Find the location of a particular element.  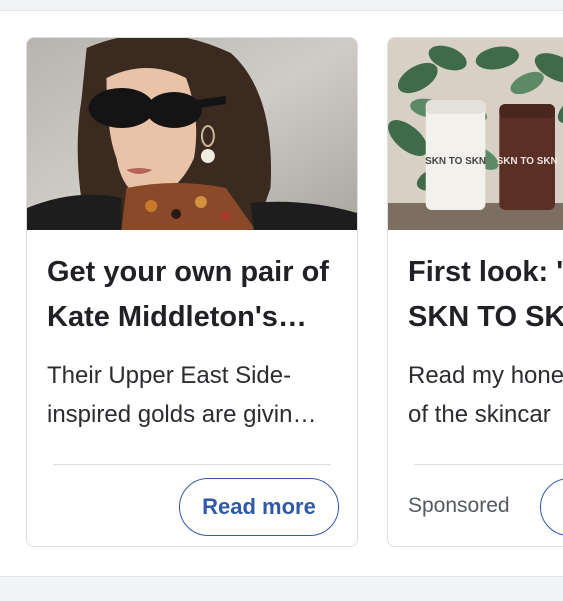

top-band is located at coordinates (281, 5).